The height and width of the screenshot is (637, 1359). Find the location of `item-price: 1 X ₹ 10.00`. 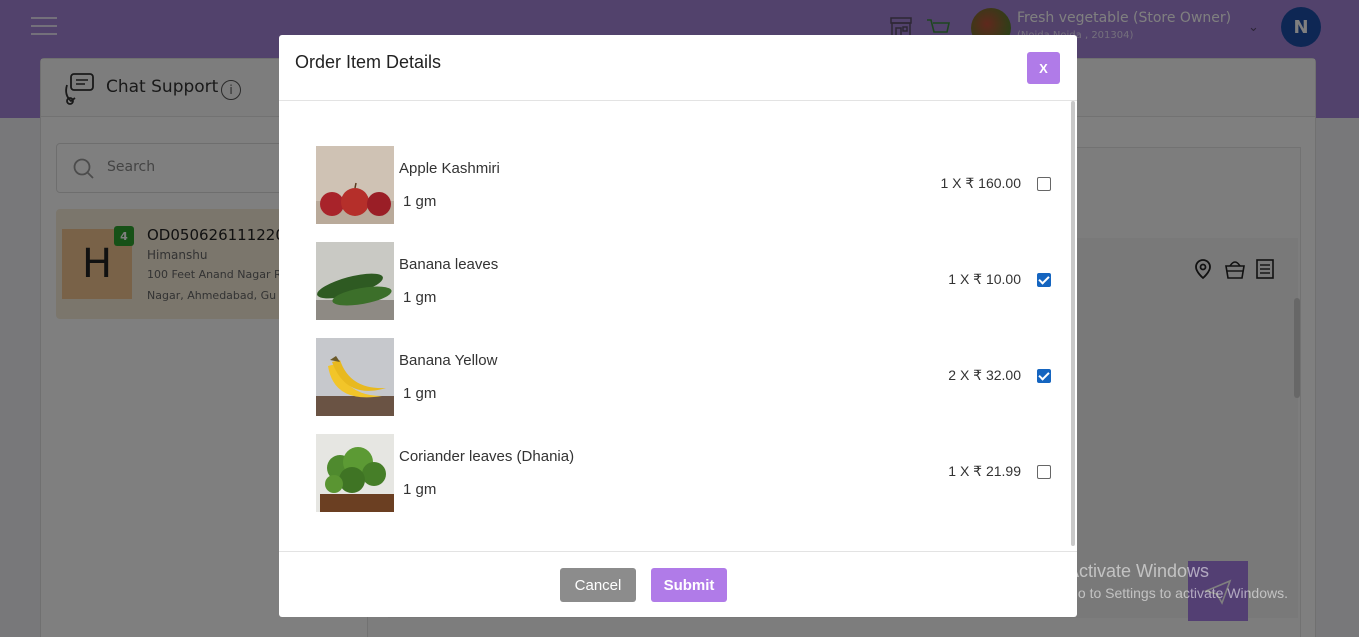

item-price: 1 X ₹ 10.00 is located at coordinates (984, 279).